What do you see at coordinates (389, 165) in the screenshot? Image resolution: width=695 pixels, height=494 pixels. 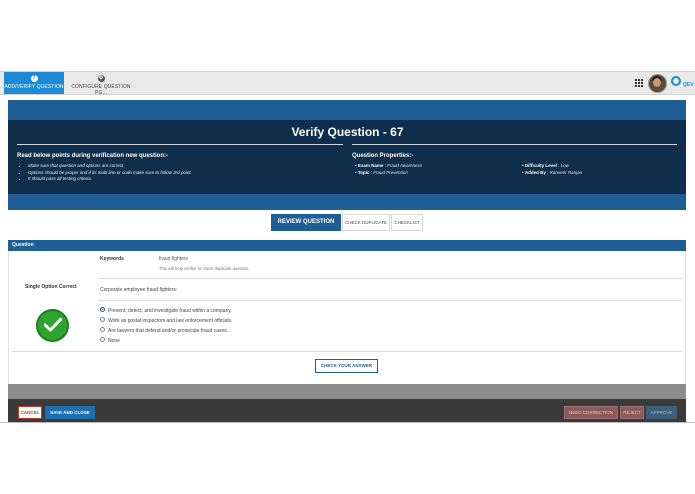 I see `property-exam-name: • Exam Name : Fraud Awareness` at bounding box center [389, 165].